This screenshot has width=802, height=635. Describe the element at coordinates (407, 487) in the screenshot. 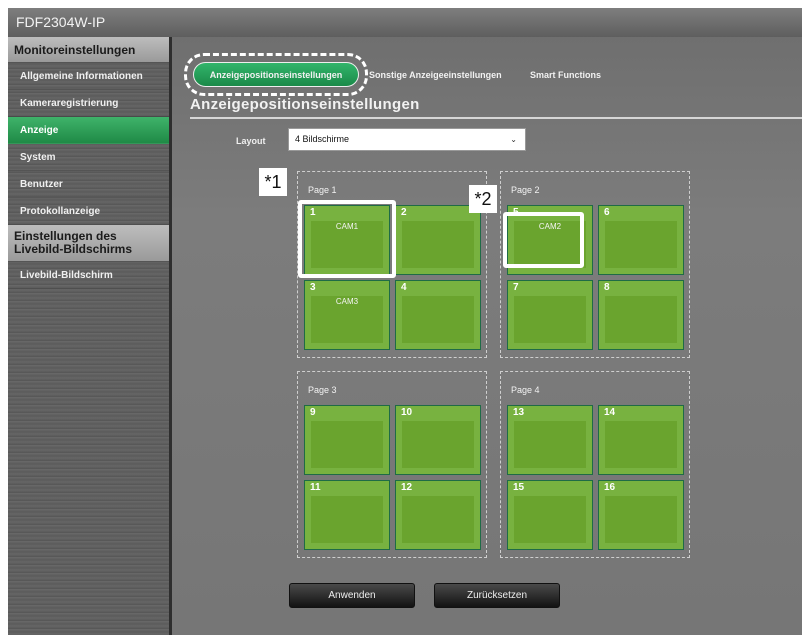

I see `cell-number: 12` at that location.